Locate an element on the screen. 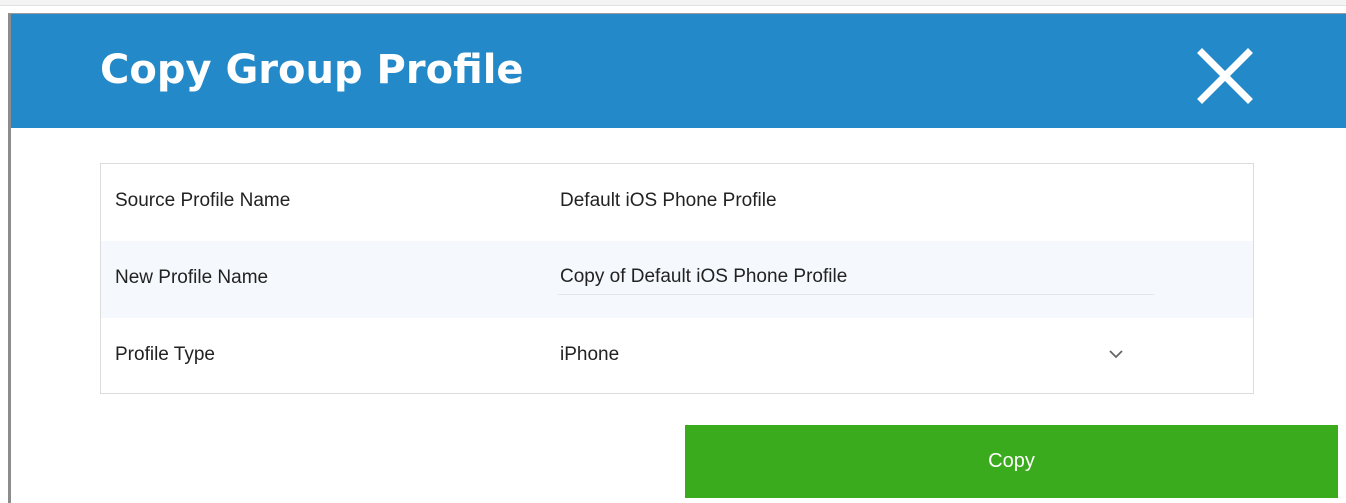 This screenshot has height=503, width=1346. close-button is located at coordinates (1225, 76).